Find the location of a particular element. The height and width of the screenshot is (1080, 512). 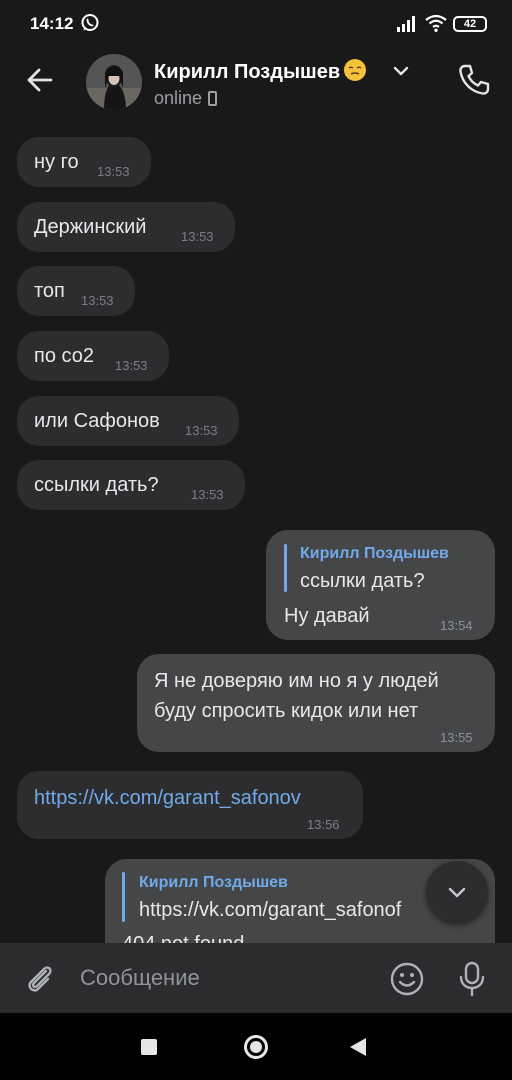

home-button is located at coordinates (256, 1047).